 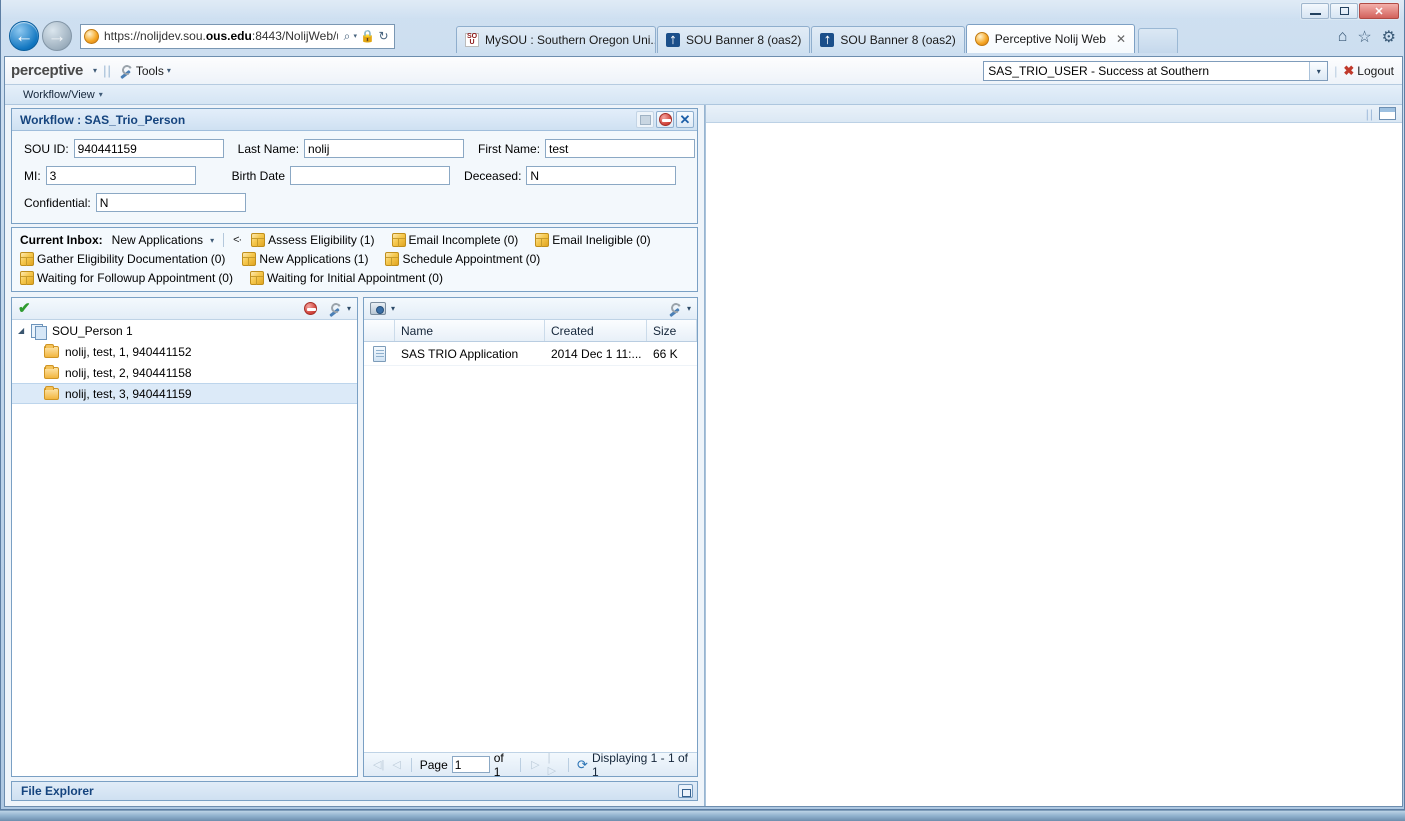 What do you see at coordinates (470, 764) in the screenshot?
I see `page-number-input` at bounding box center [470, 764].